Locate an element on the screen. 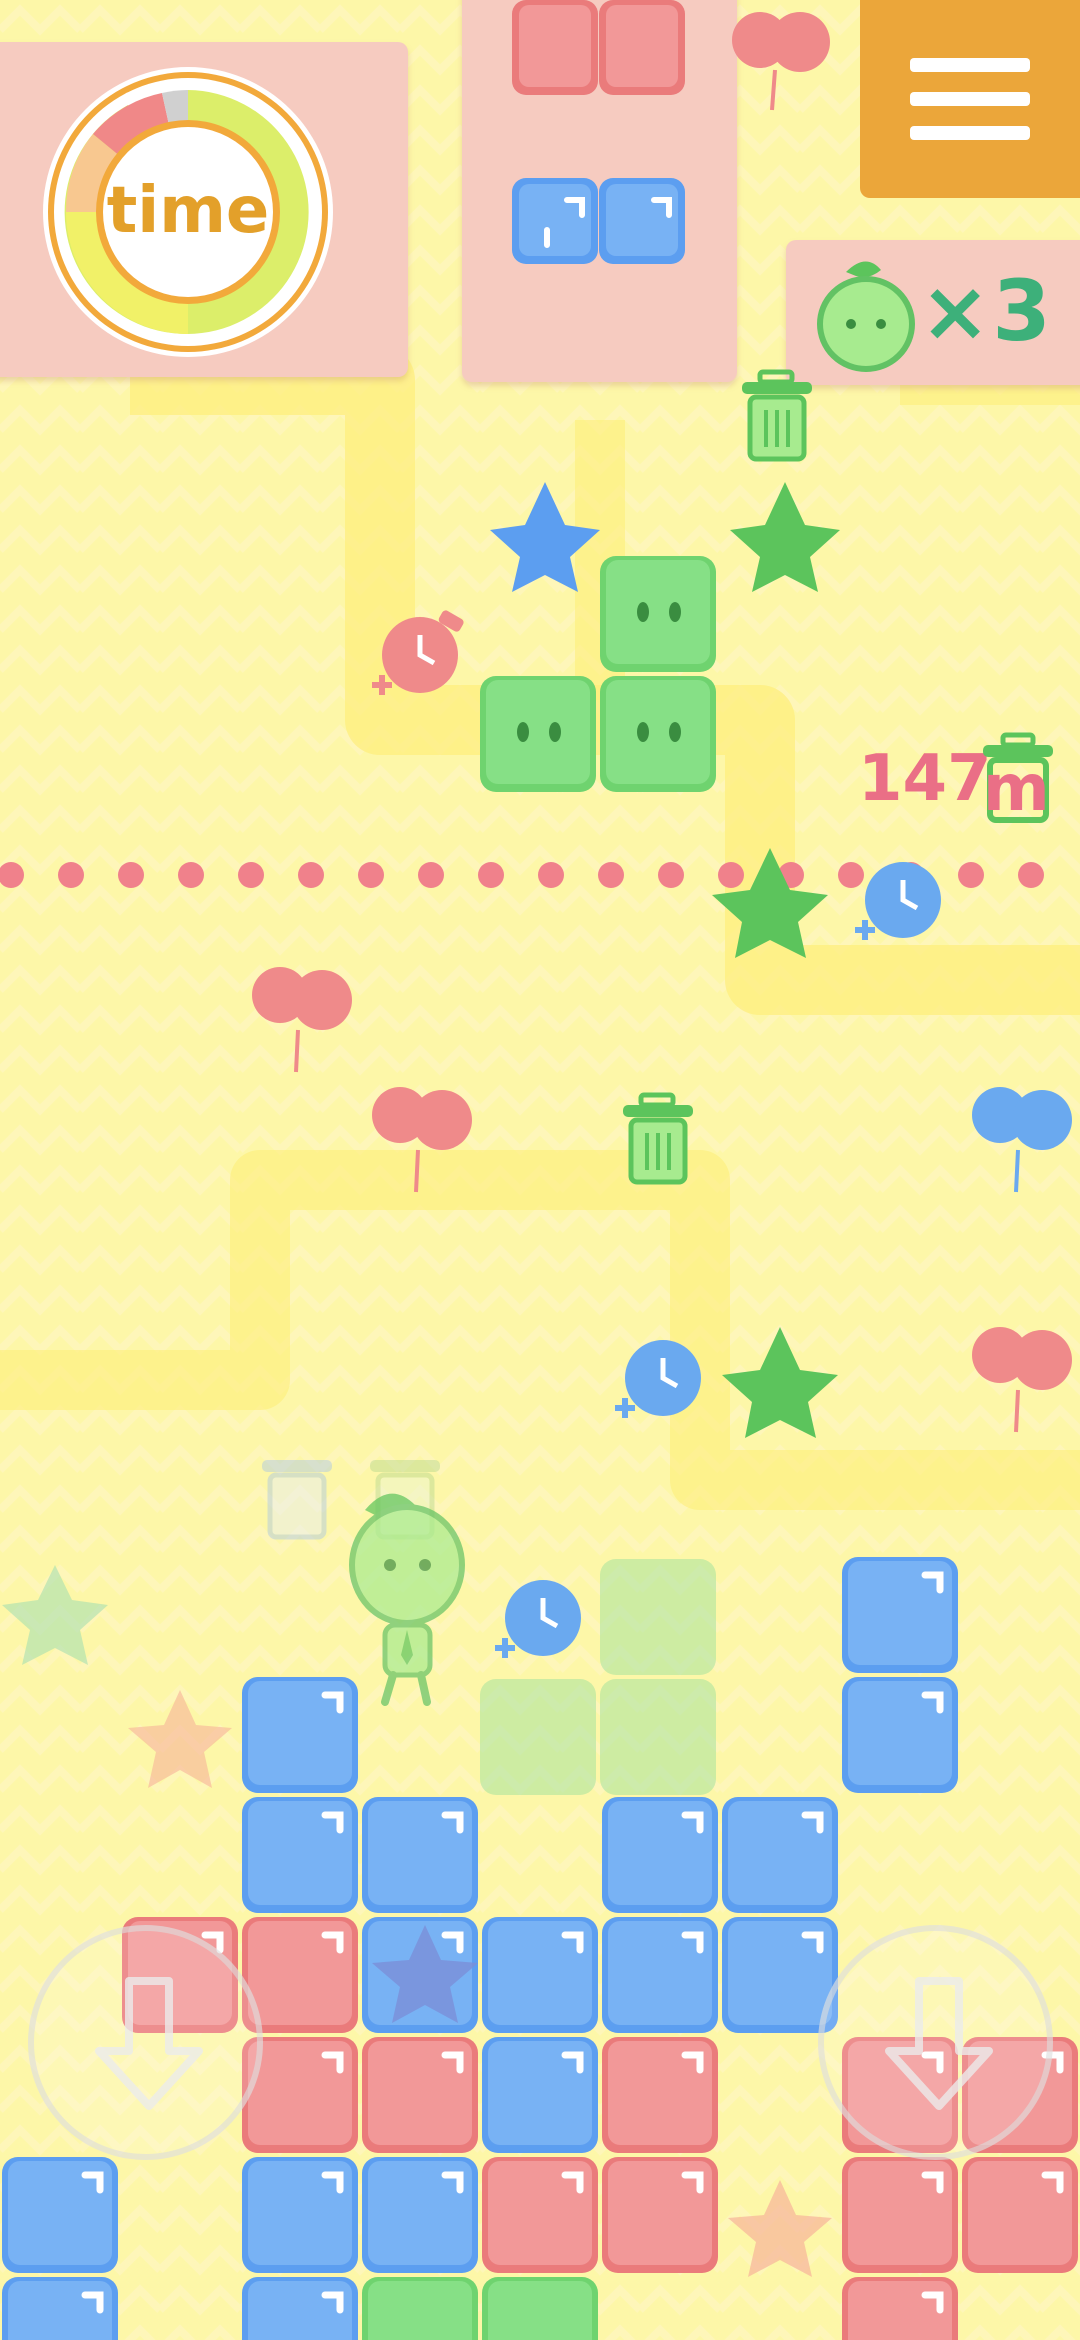  clock-plus-red-icon is located at coordinates (418, 652).